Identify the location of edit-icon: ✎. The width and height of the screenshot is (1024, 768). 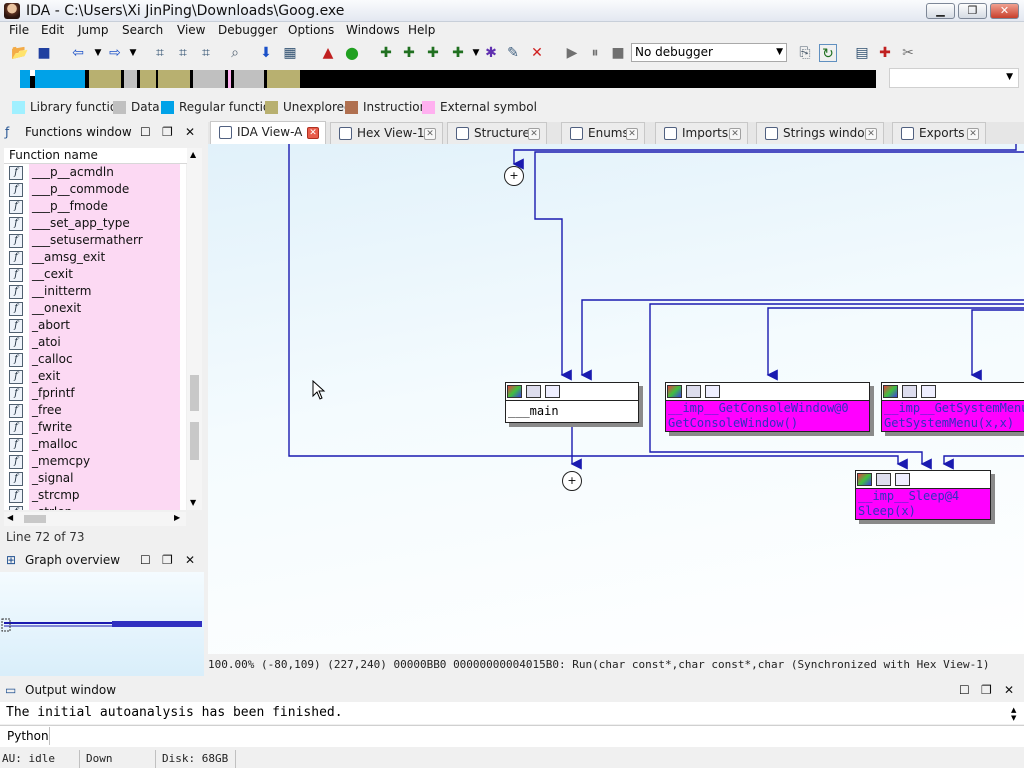
(513, 53).